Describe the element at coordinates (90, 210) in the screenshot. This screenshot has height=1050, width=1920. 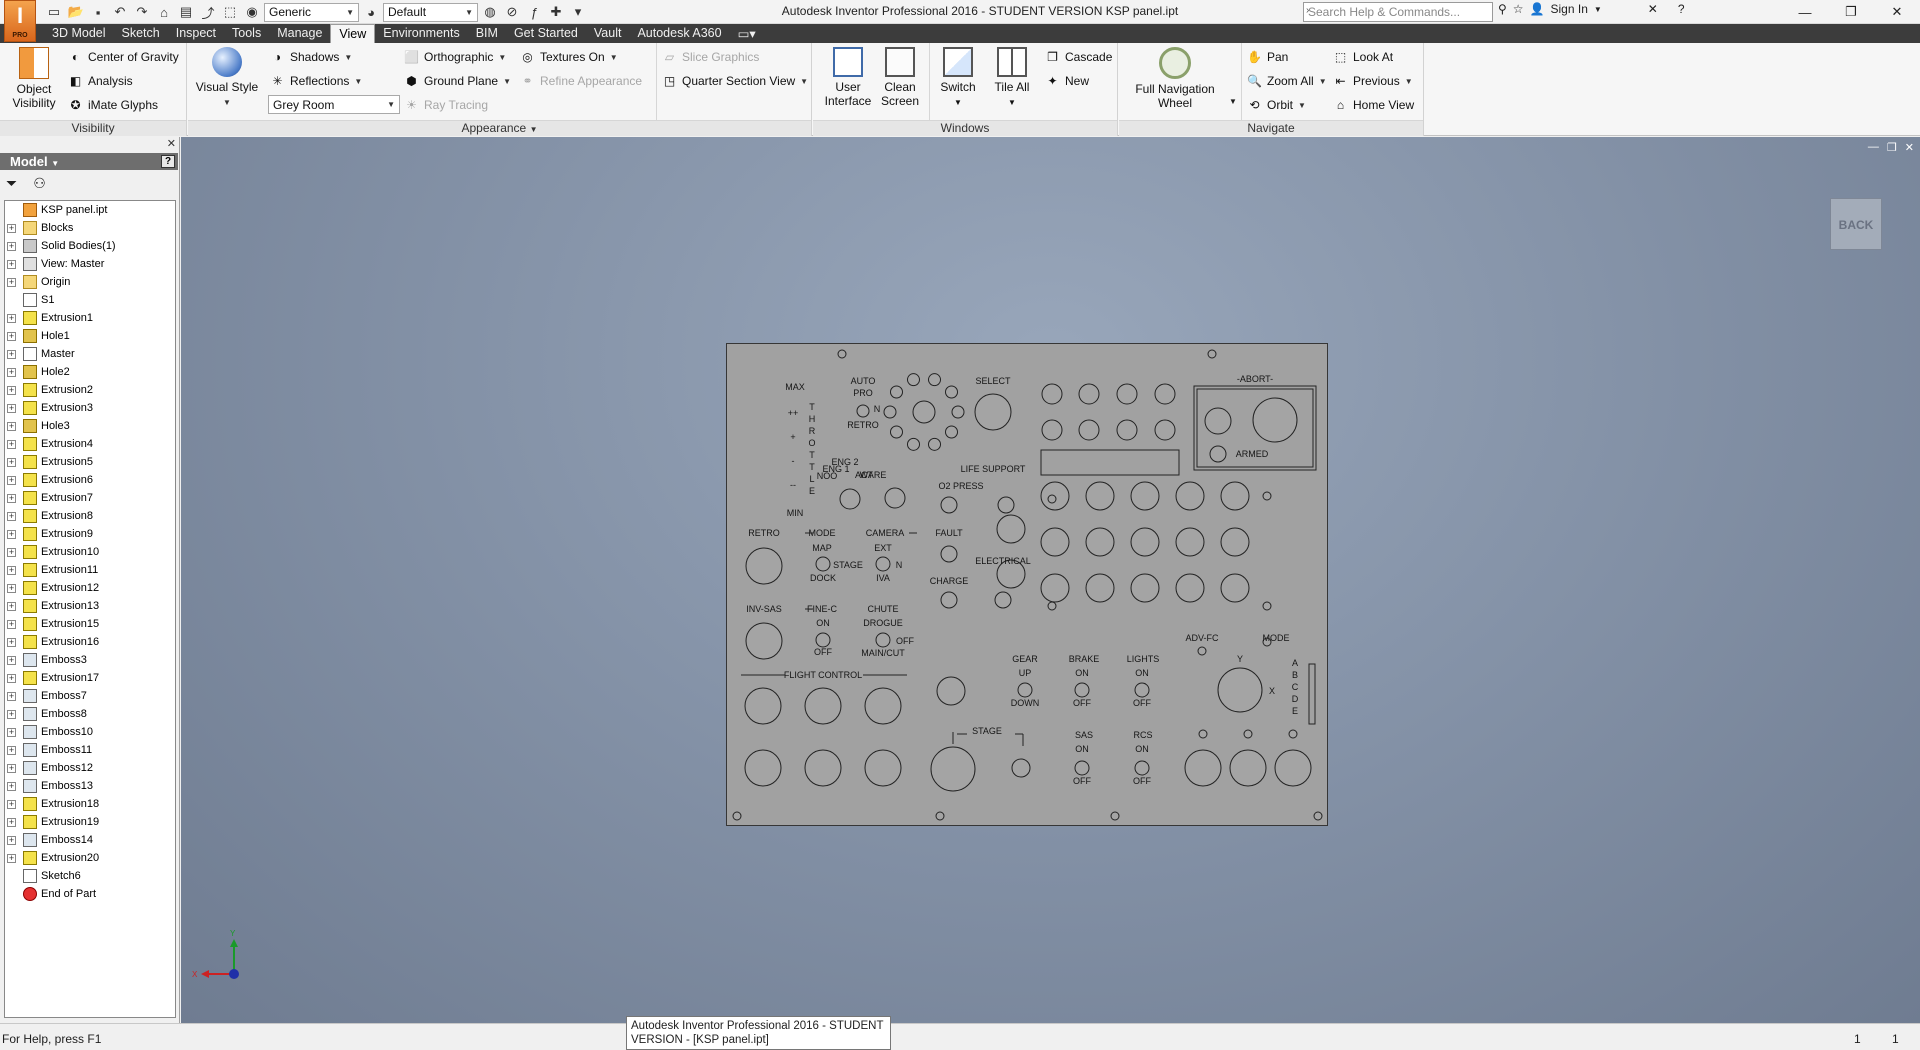
I see `tree-node: KSP panel.ipt` at that location.